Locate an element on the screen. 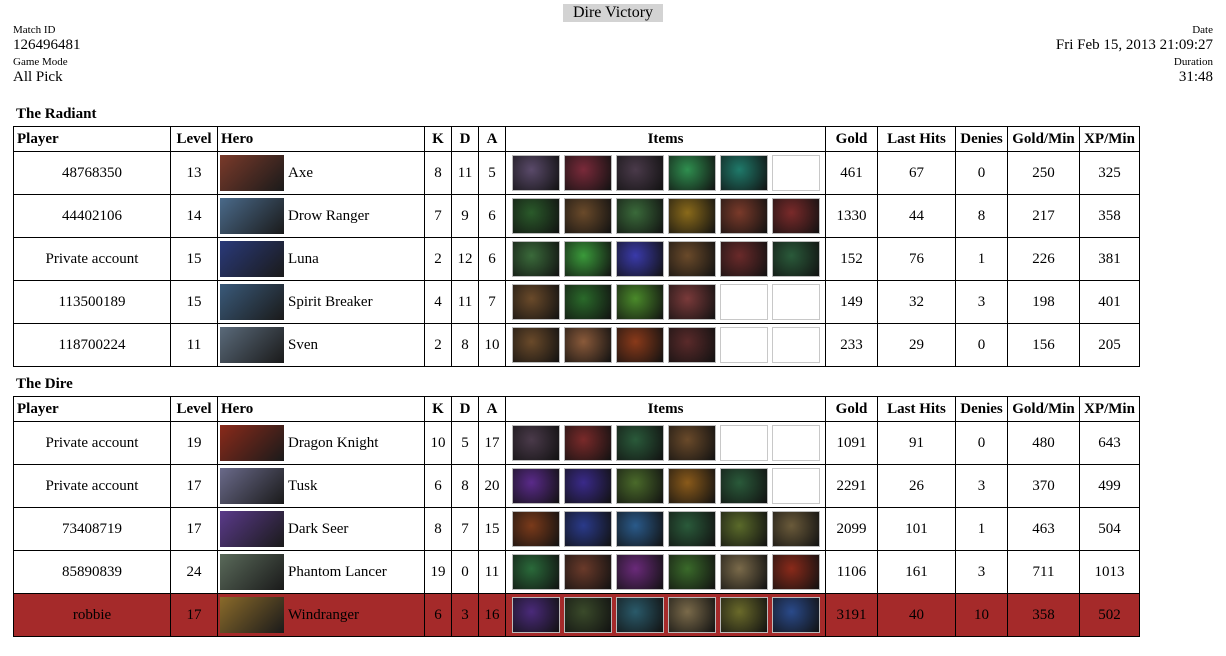 The width and height of the screenshot is (1226, 656). kills: 4 is located at coordinates (438, 302).